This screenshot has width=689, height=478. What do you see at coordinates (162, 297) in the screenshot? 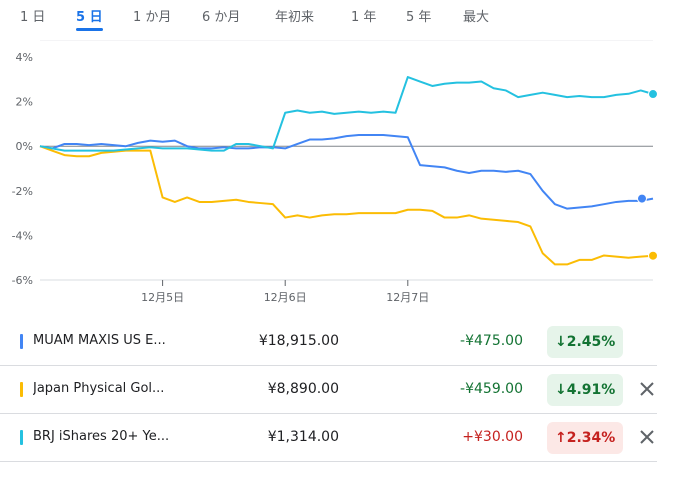
I see `x-tick-label: 12月5日` at bounding box center [162, 297].